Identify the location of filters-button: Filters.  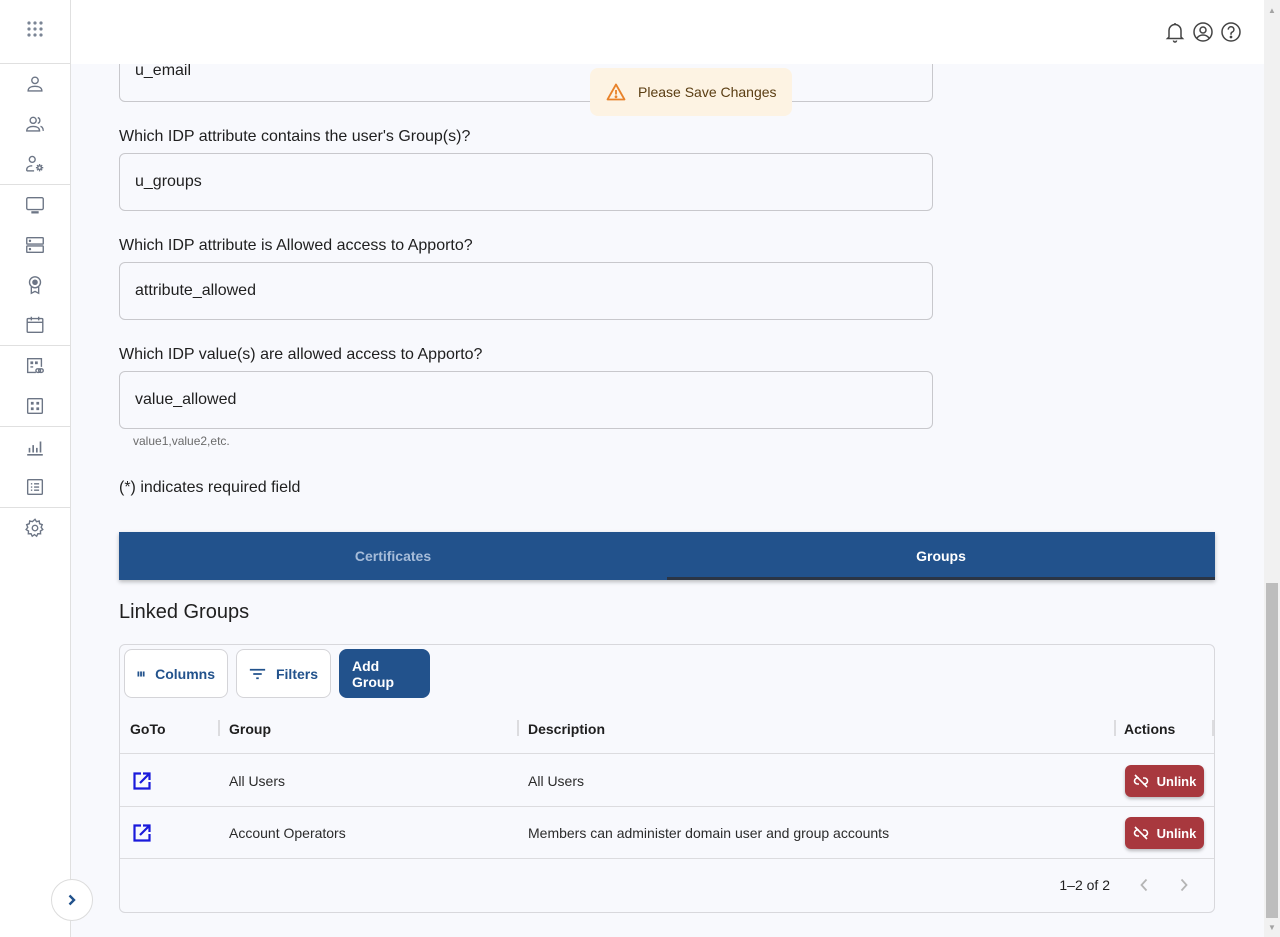
(283, 673).